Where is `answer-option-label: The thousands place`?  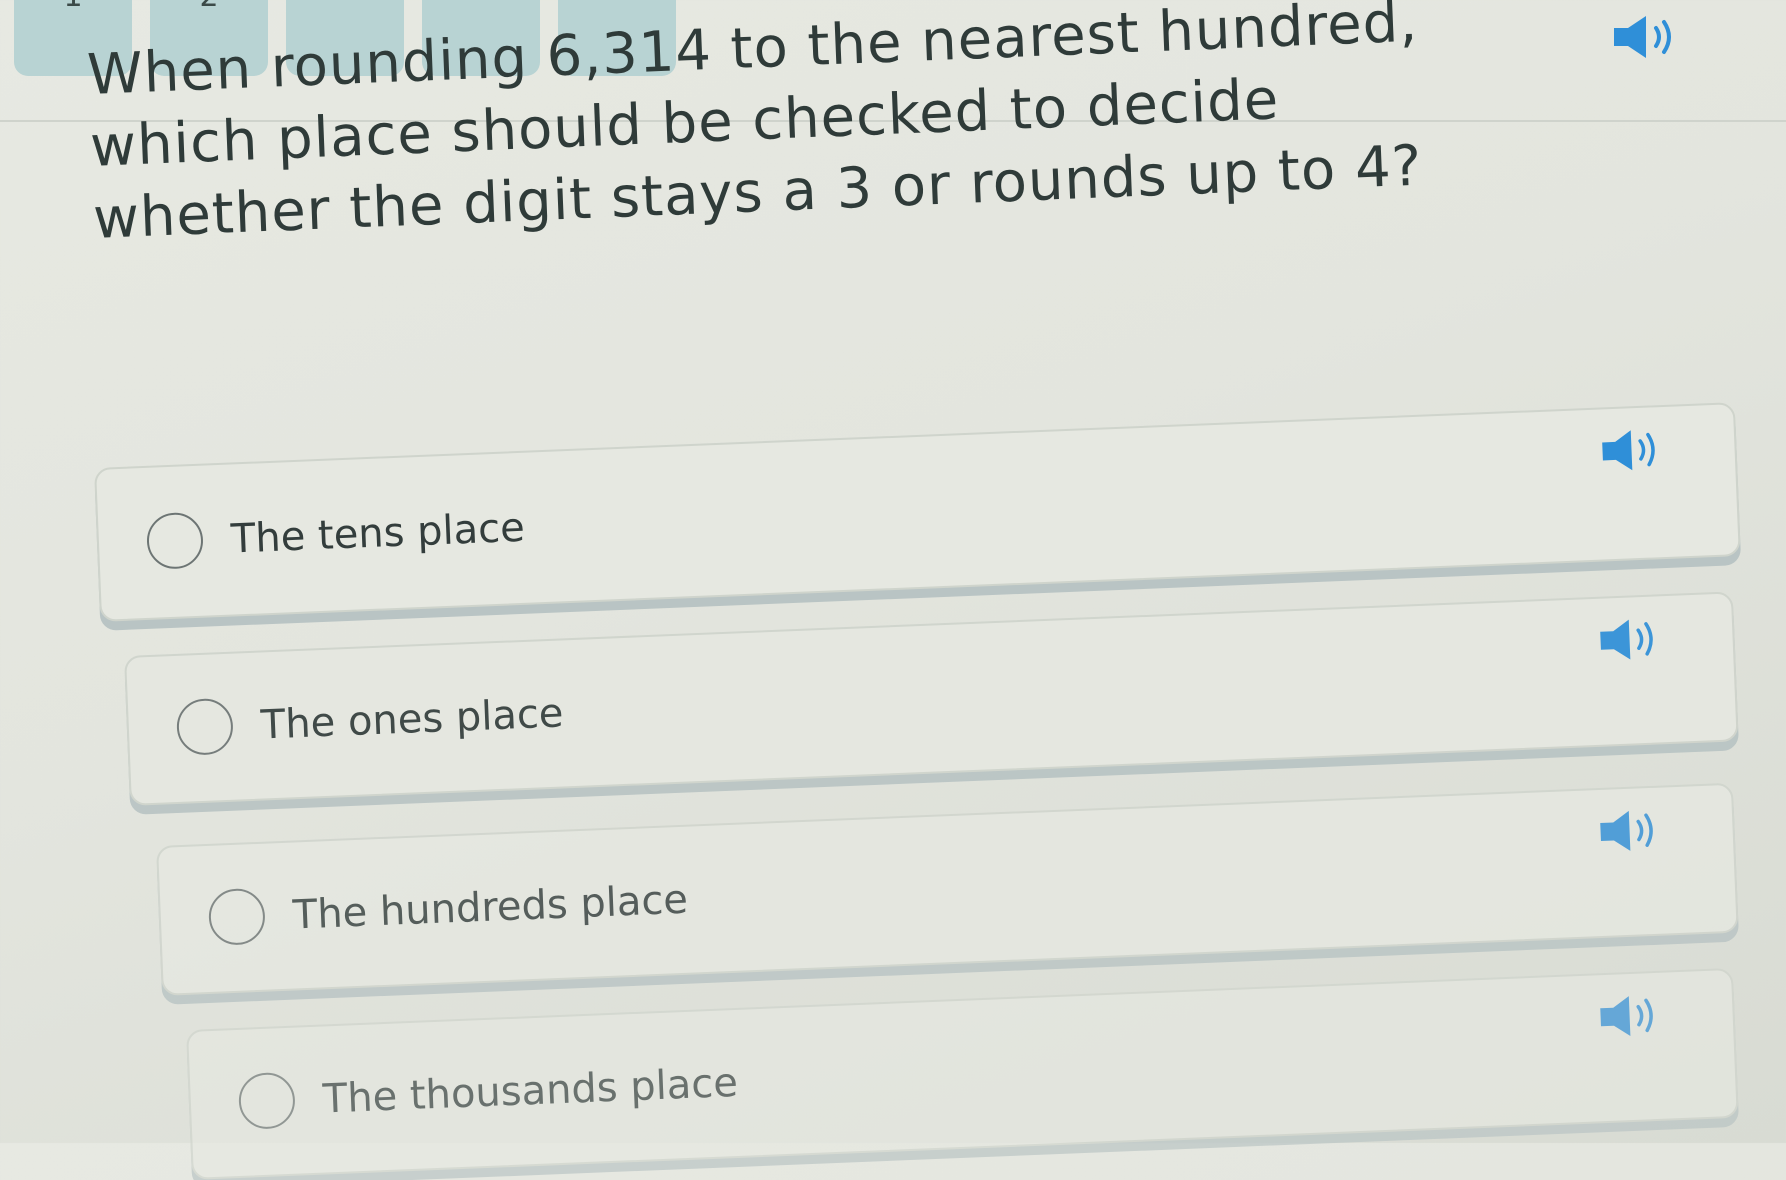 answer-option-label: The thousands place is located at coordinates (530, 1091).